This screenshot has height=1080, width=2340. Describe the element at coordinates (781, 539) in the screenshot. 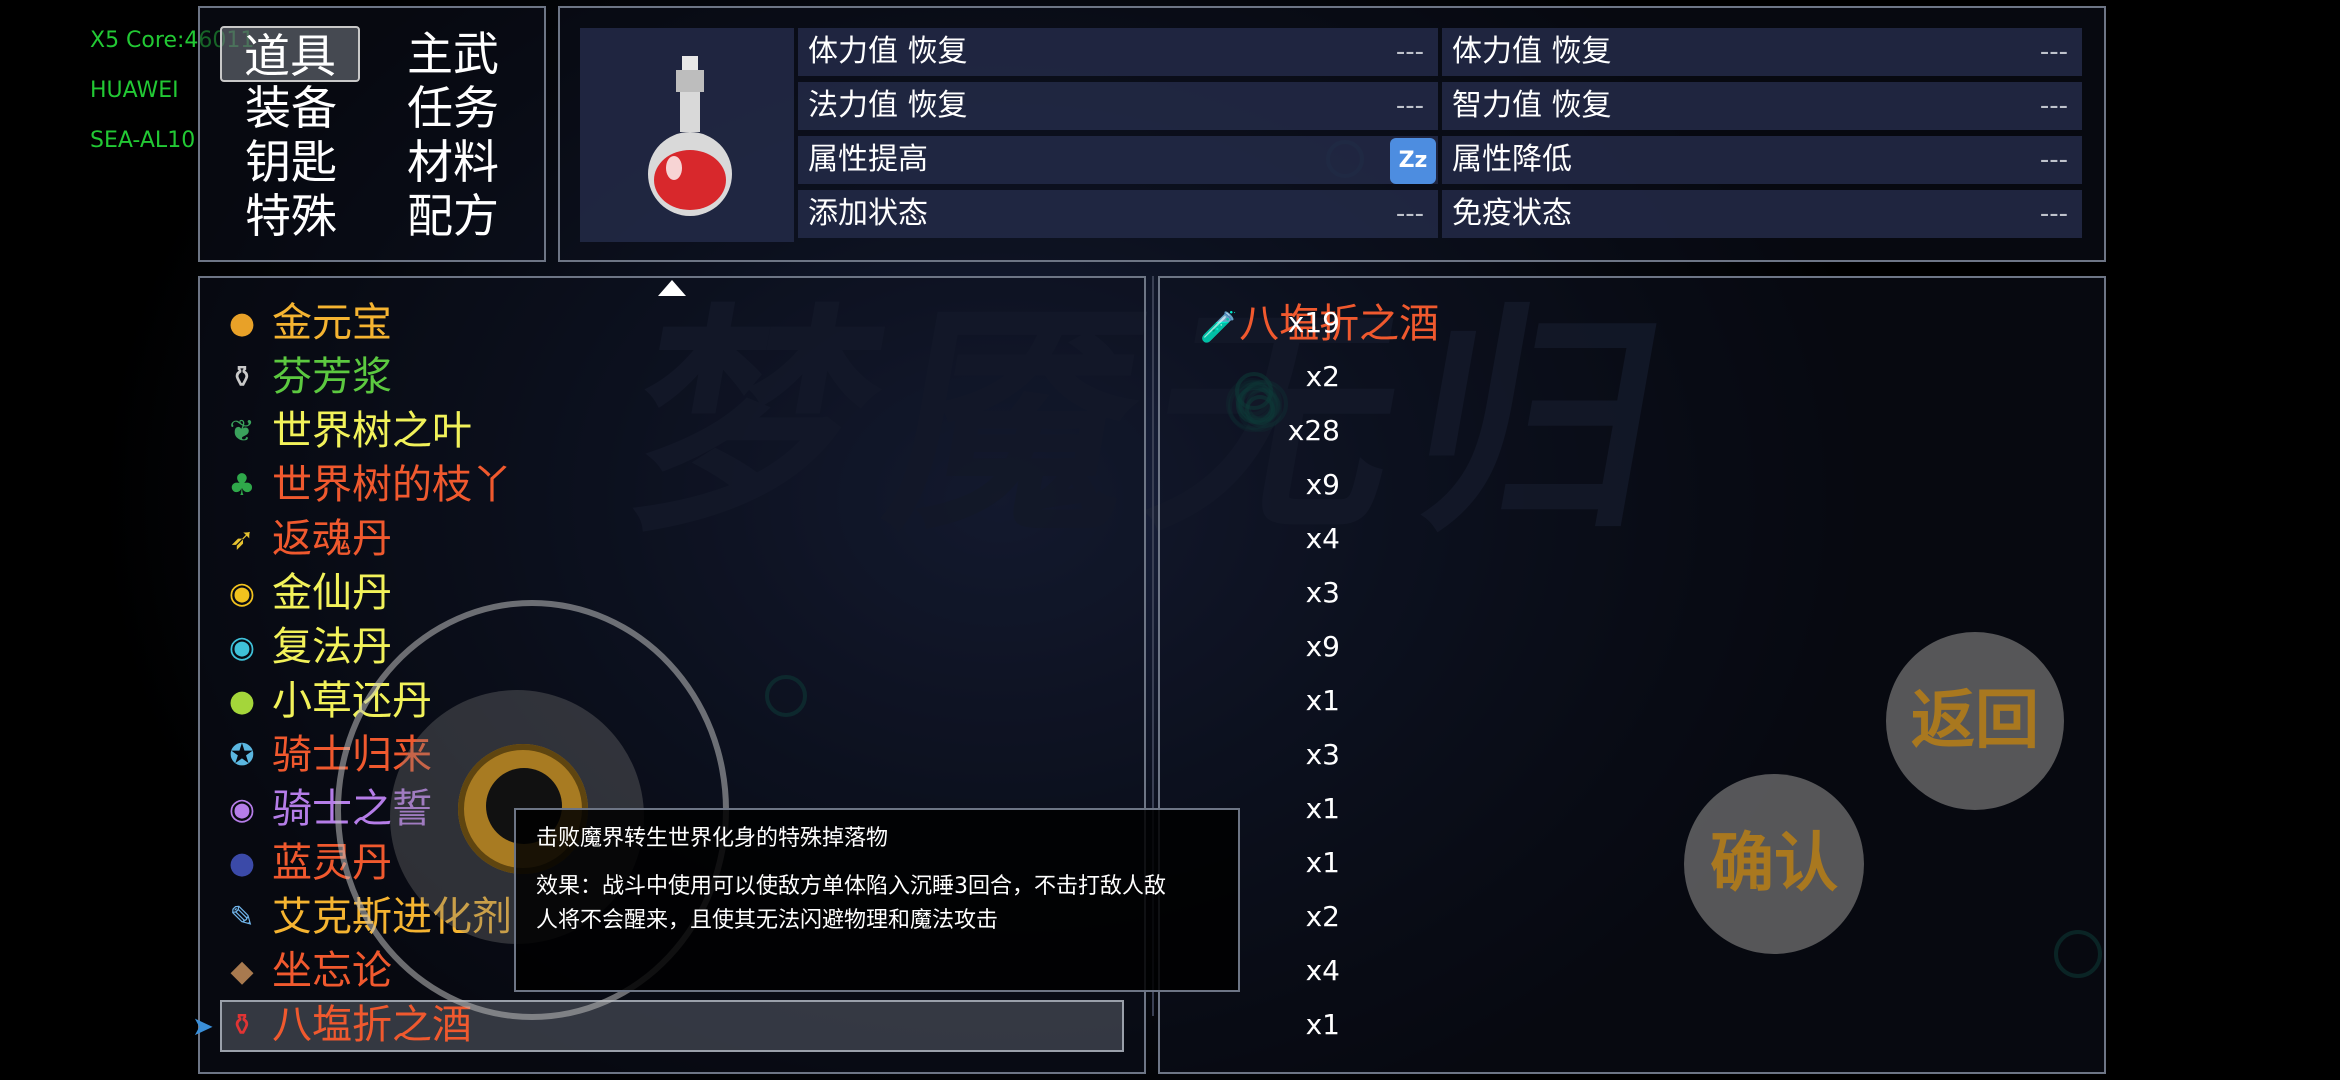

I see `list-item: ➶ 返魂丹 x4` at that location.